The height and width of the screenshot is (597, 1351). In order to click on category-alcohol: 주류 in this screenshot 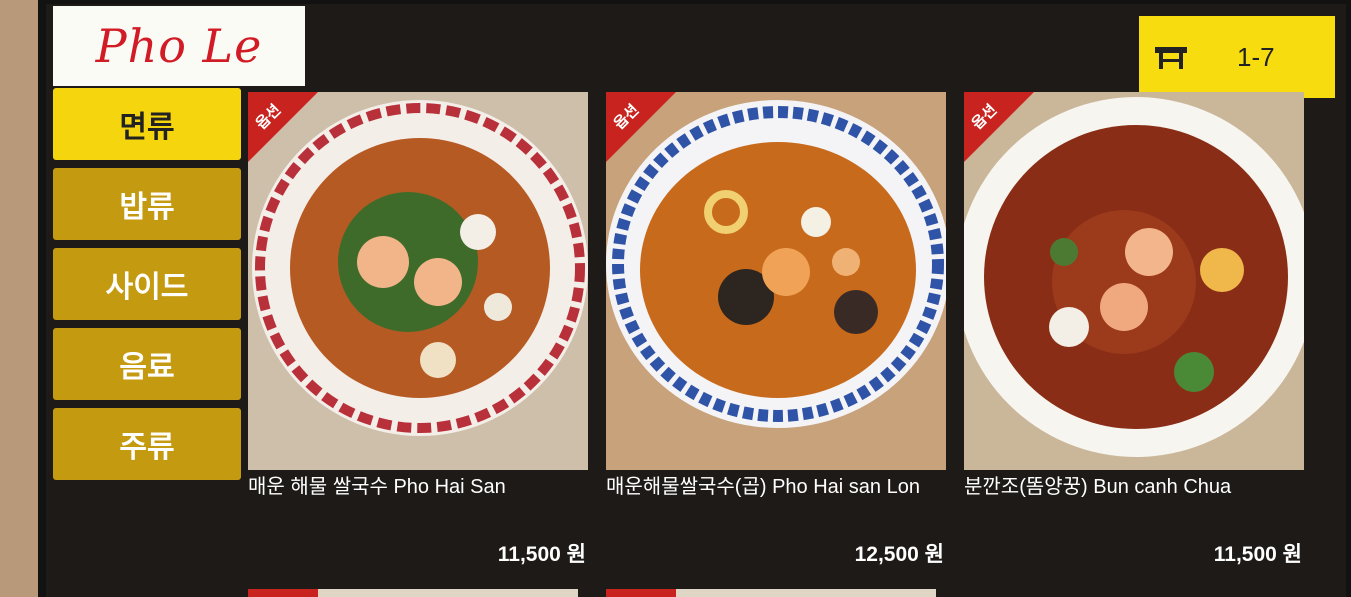, I will do `click(147, 444)`.